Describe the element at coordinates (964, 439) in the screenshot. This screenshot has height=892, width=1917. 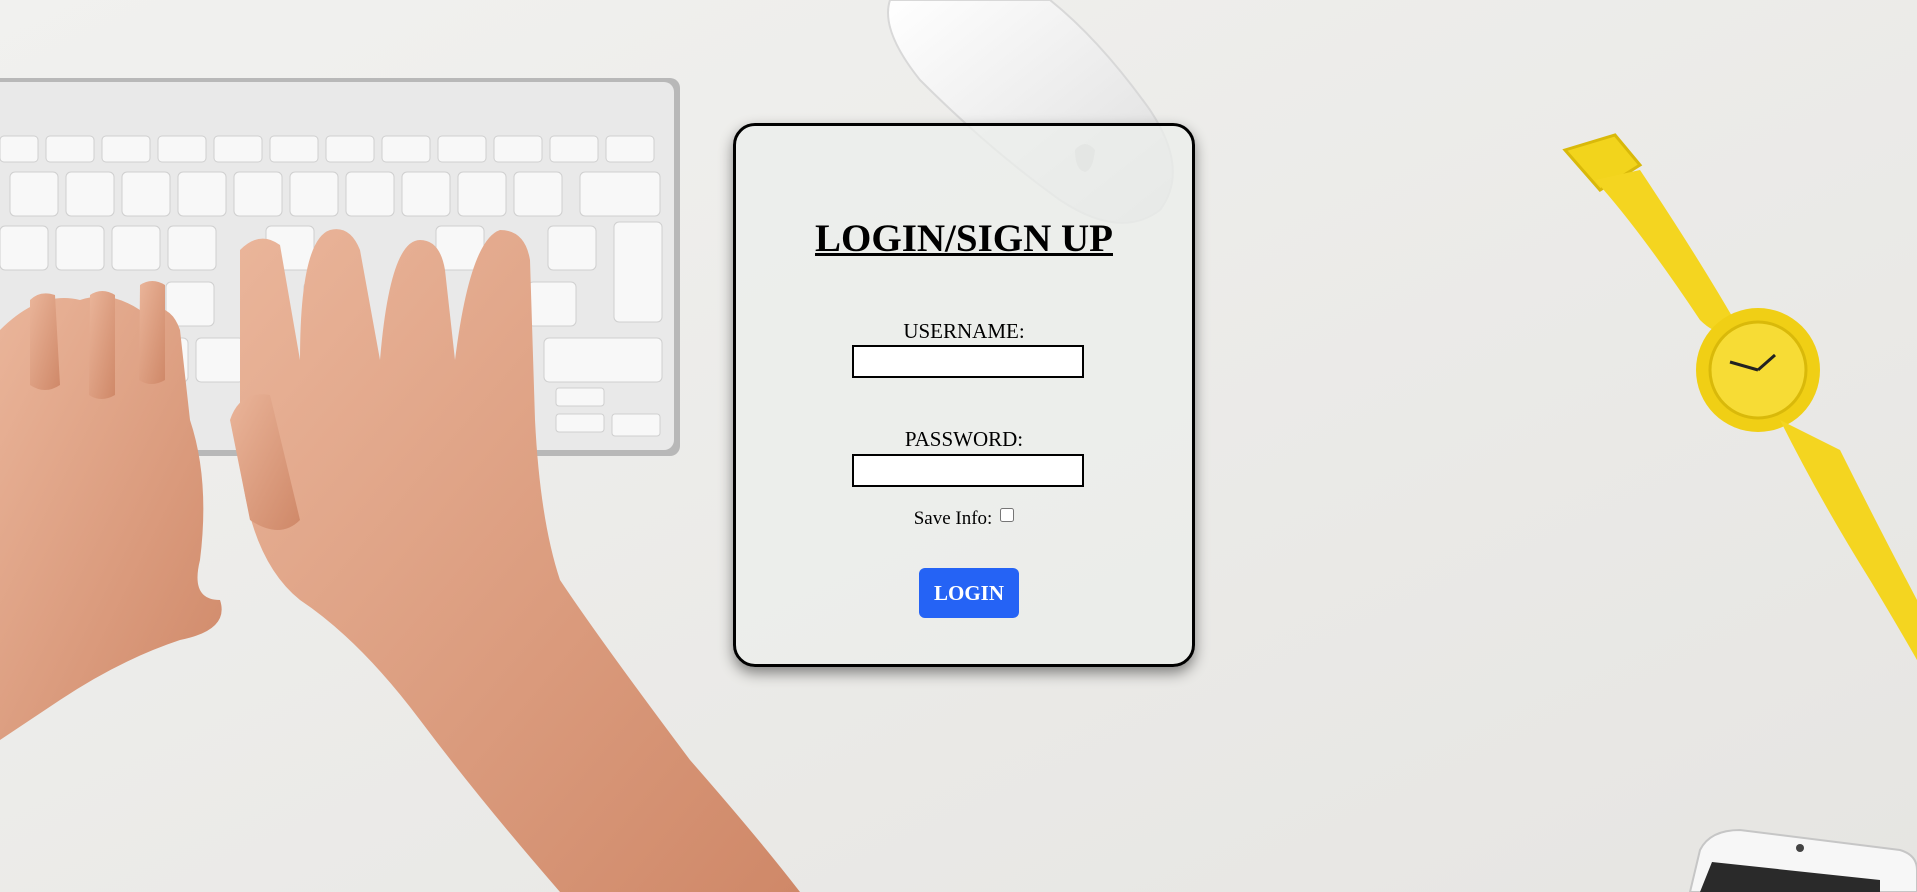
I see `password-label: PASSWORD:` at that location.